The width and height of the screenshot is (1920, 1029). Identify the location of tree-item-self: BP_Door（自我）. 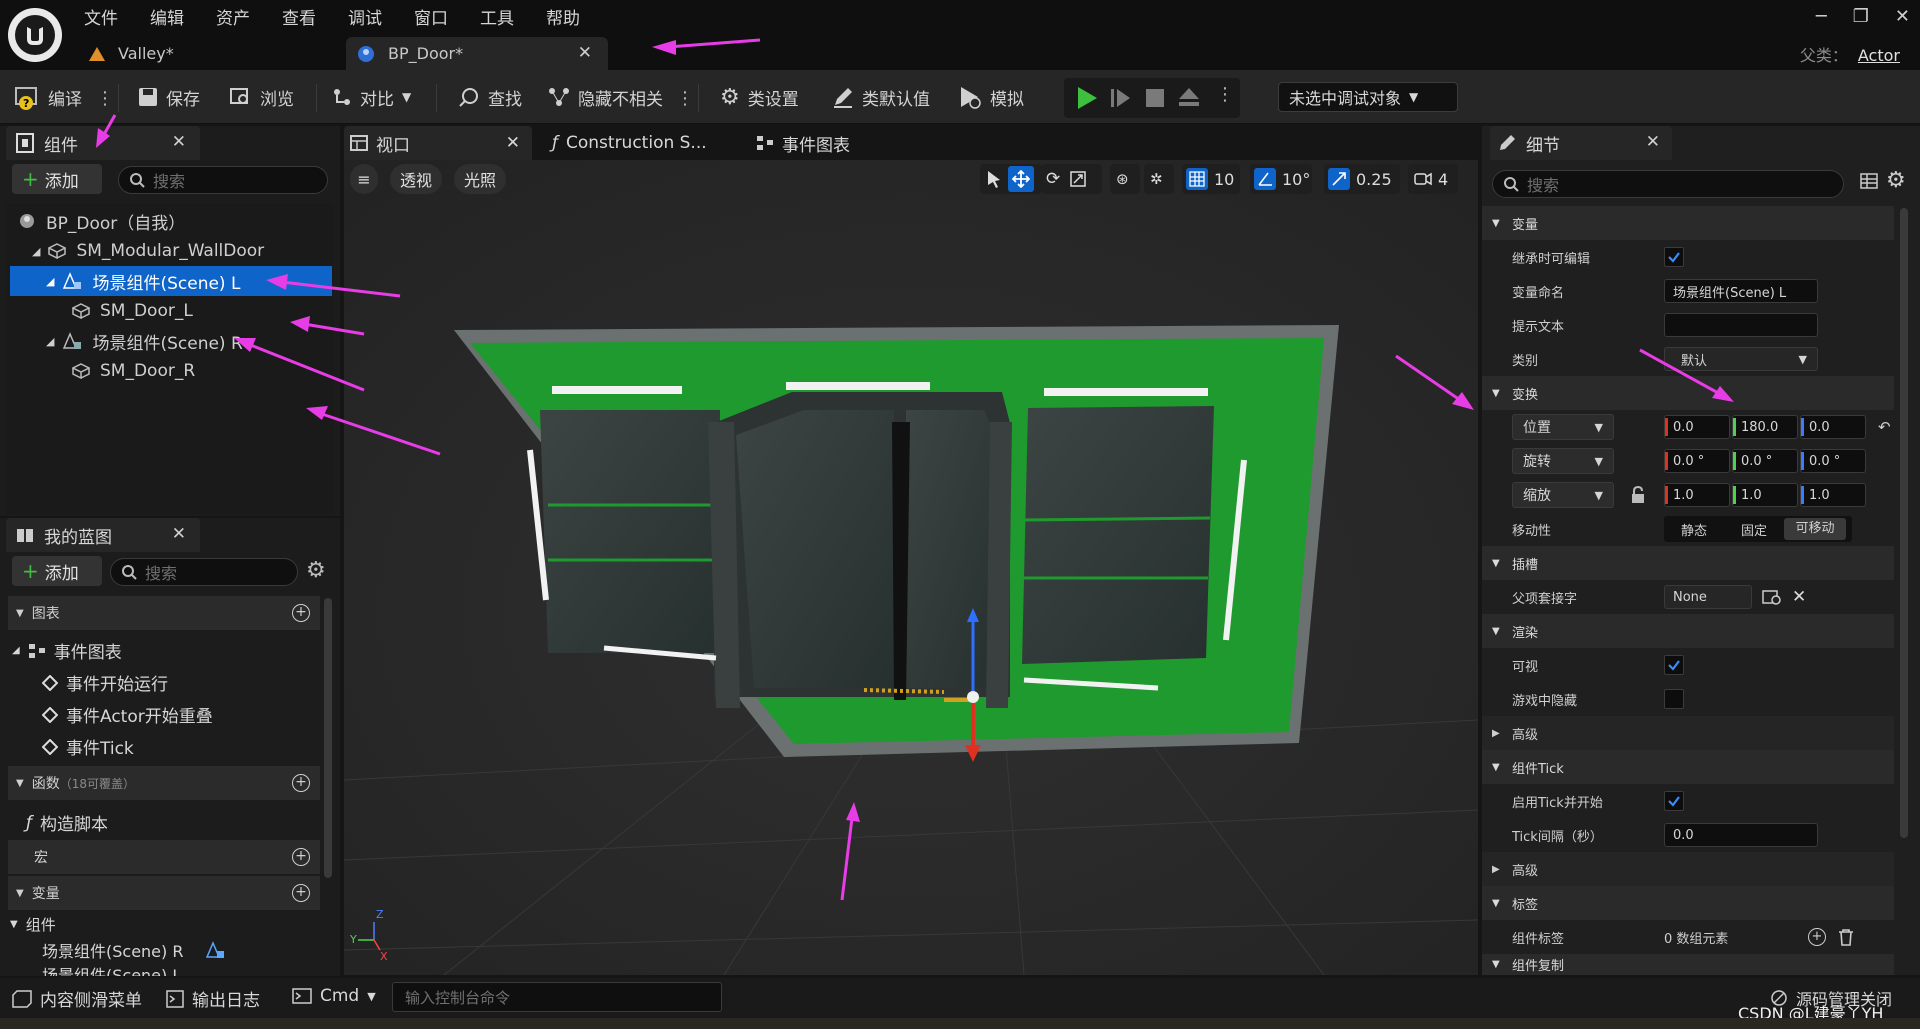
(171, 221).